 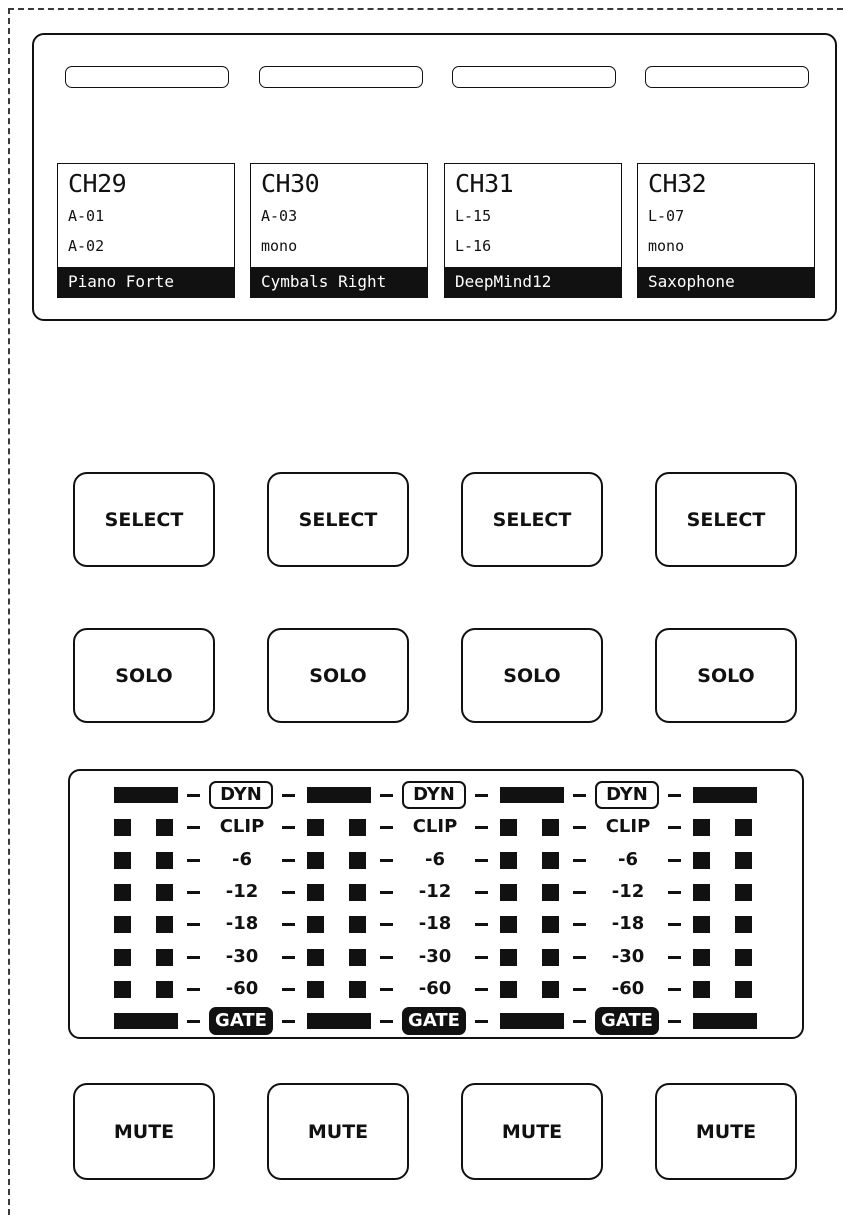 I want to click on channel-source-2: mono, so click(x=666, y=246).